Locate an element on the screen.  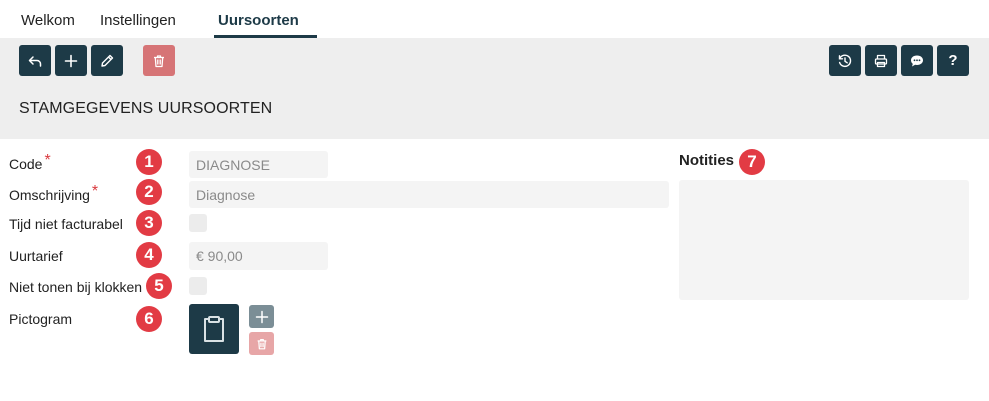
add-pictogram-button is located at coordinates (261, 316).